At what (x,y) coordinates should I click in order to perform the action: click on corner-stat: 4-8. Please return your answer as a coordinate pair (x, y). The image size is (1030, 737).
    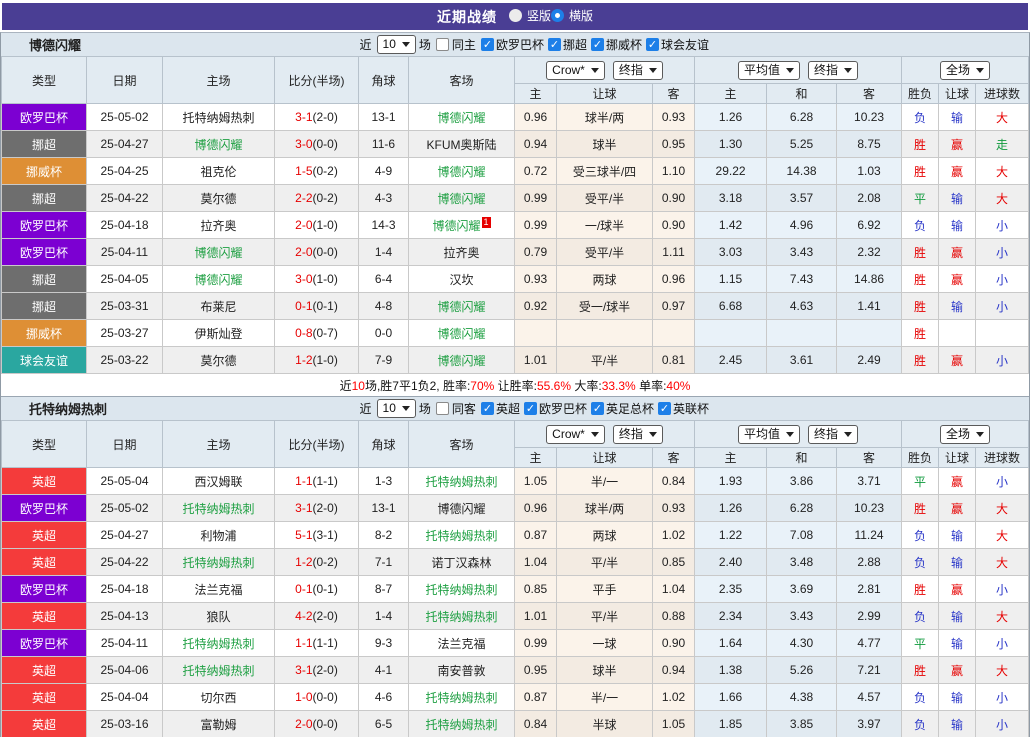
    Looking at the image, I should click on (383, 306).